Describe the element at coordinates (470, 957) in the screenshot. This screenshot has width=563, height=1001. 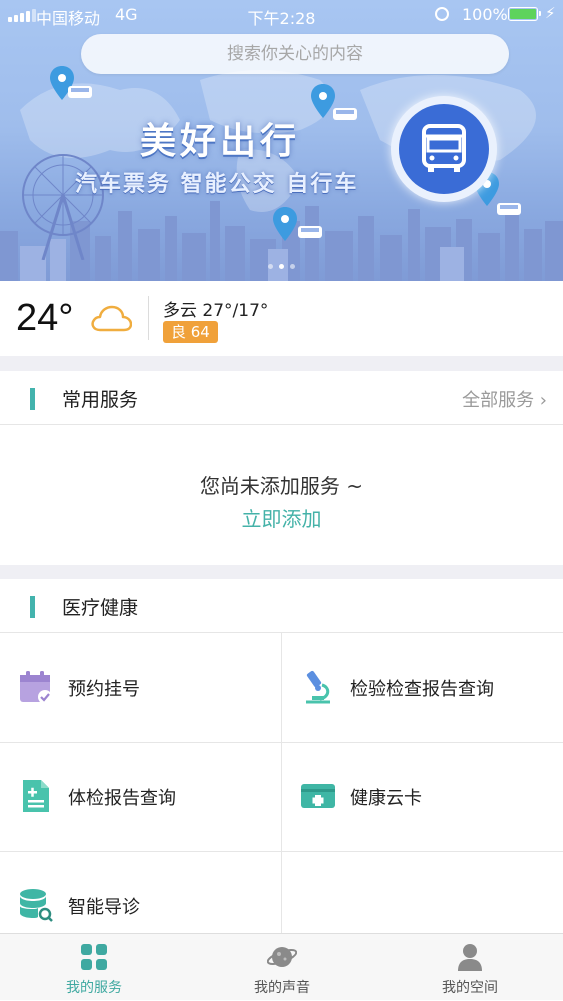
I see `person-icon` at that location.